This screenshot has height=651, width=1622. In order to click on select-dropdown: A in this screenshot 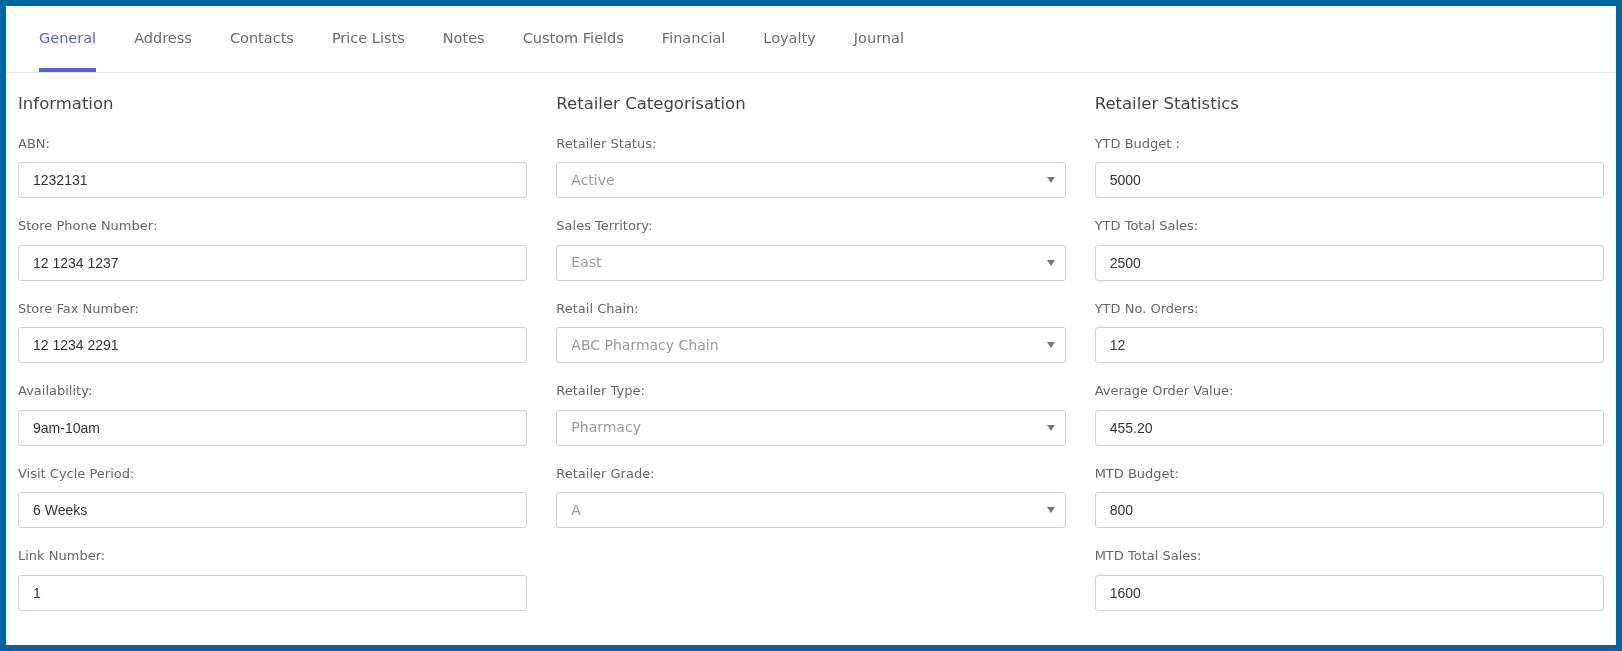, I will do `click(811, 510)`.